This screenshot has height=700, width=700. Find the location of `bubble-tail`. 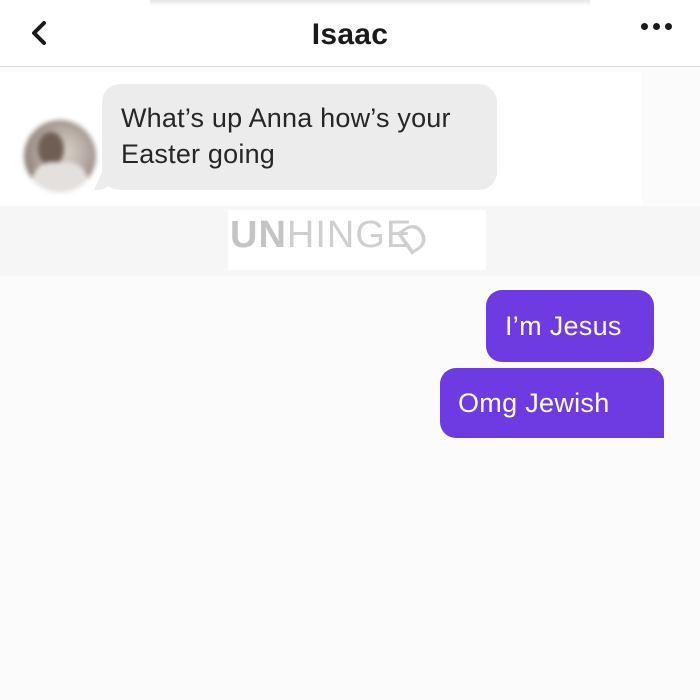

bubble-tail is located at coordinates (652, 403).